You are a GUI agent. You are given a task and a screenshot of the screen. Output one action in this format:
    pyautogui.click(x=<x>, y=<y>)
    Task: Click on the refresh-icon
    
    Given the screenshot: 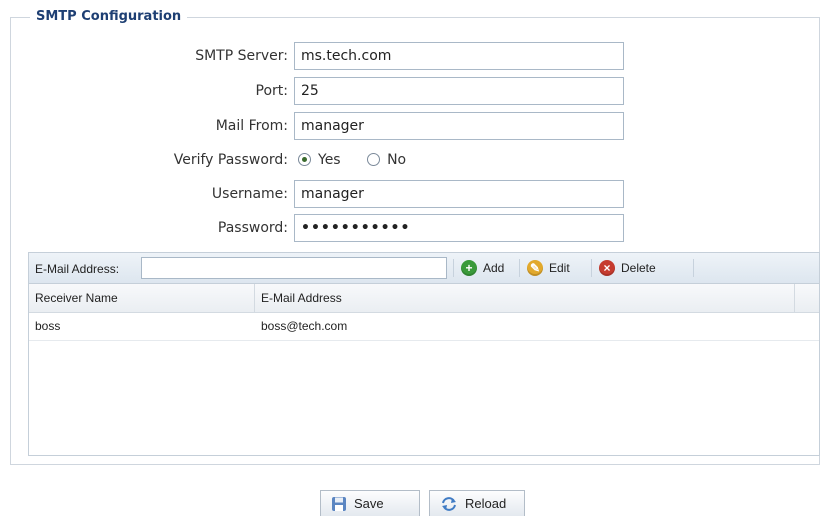 What is the action you would take?
    pyautogui.click(x=449, y=503)
    